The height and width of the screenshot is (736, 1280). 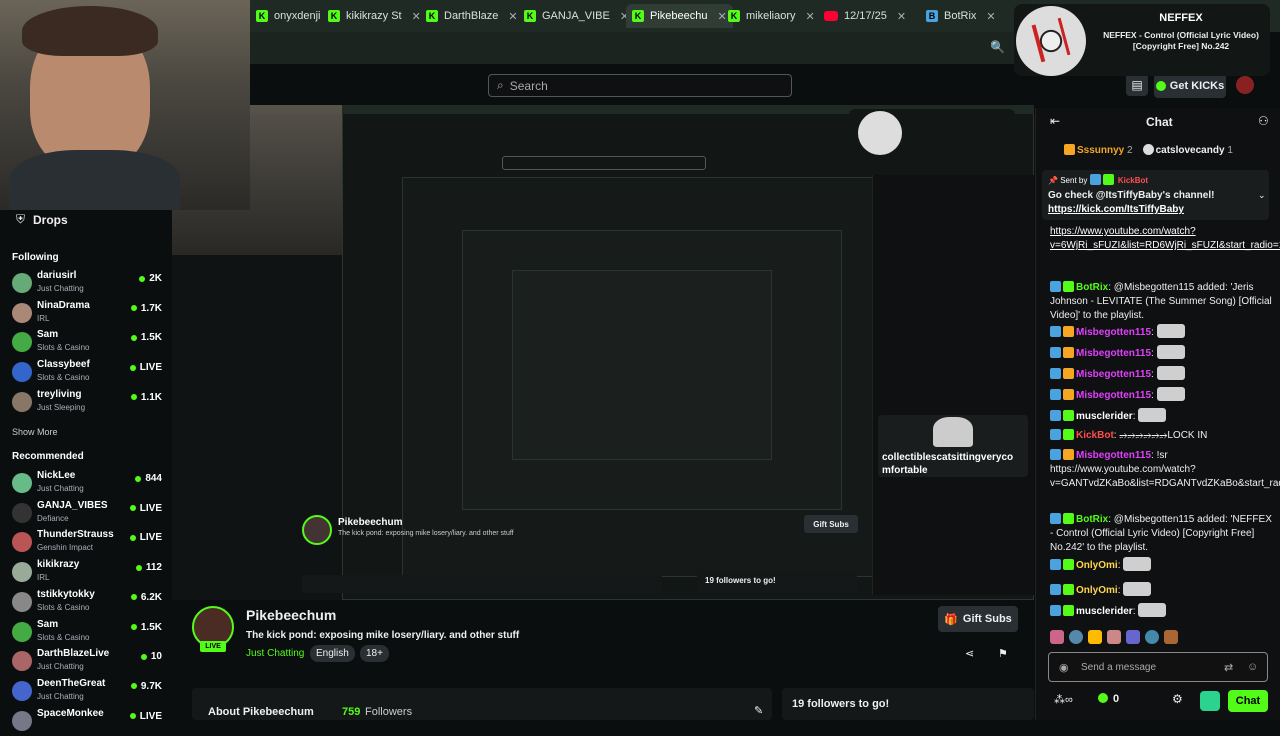 I want to click on preview-chat-card: collectiblescatsittingverycomfortable, so click(x=948, y=464).